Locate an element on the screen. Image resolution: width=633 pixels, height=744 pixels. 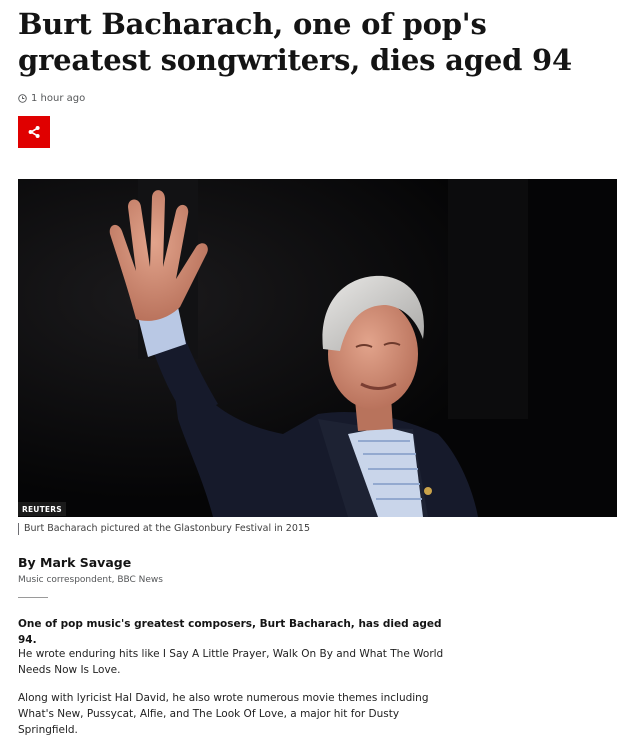
share-button is located at coordinates (34, 132).